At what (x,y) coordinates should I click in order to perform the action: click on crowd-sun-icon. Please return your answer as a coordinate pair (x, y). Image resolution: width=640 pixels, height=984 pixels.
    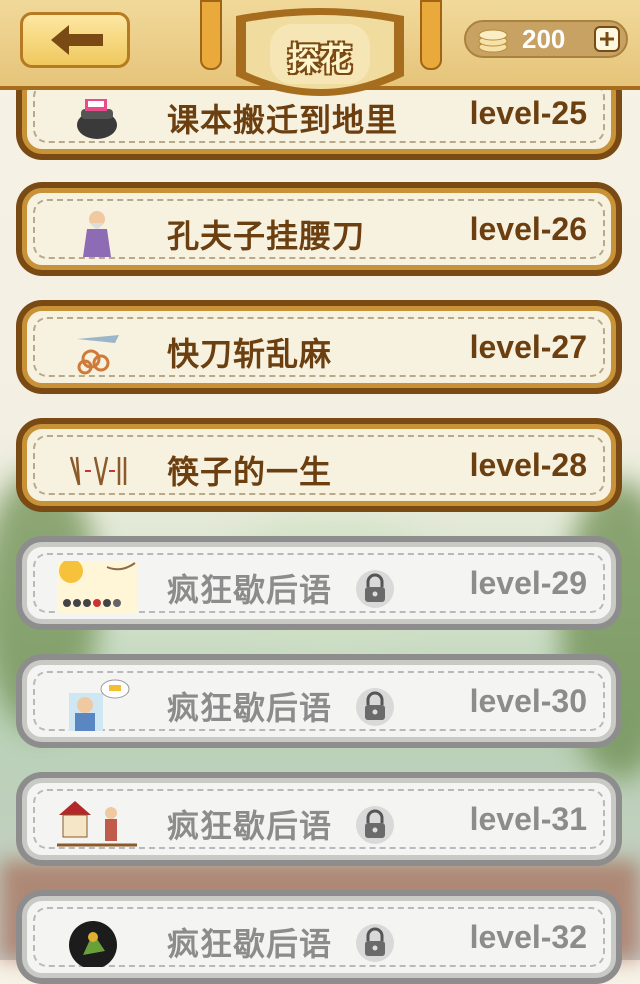
    Looking at the image, I should click on (97, 587).